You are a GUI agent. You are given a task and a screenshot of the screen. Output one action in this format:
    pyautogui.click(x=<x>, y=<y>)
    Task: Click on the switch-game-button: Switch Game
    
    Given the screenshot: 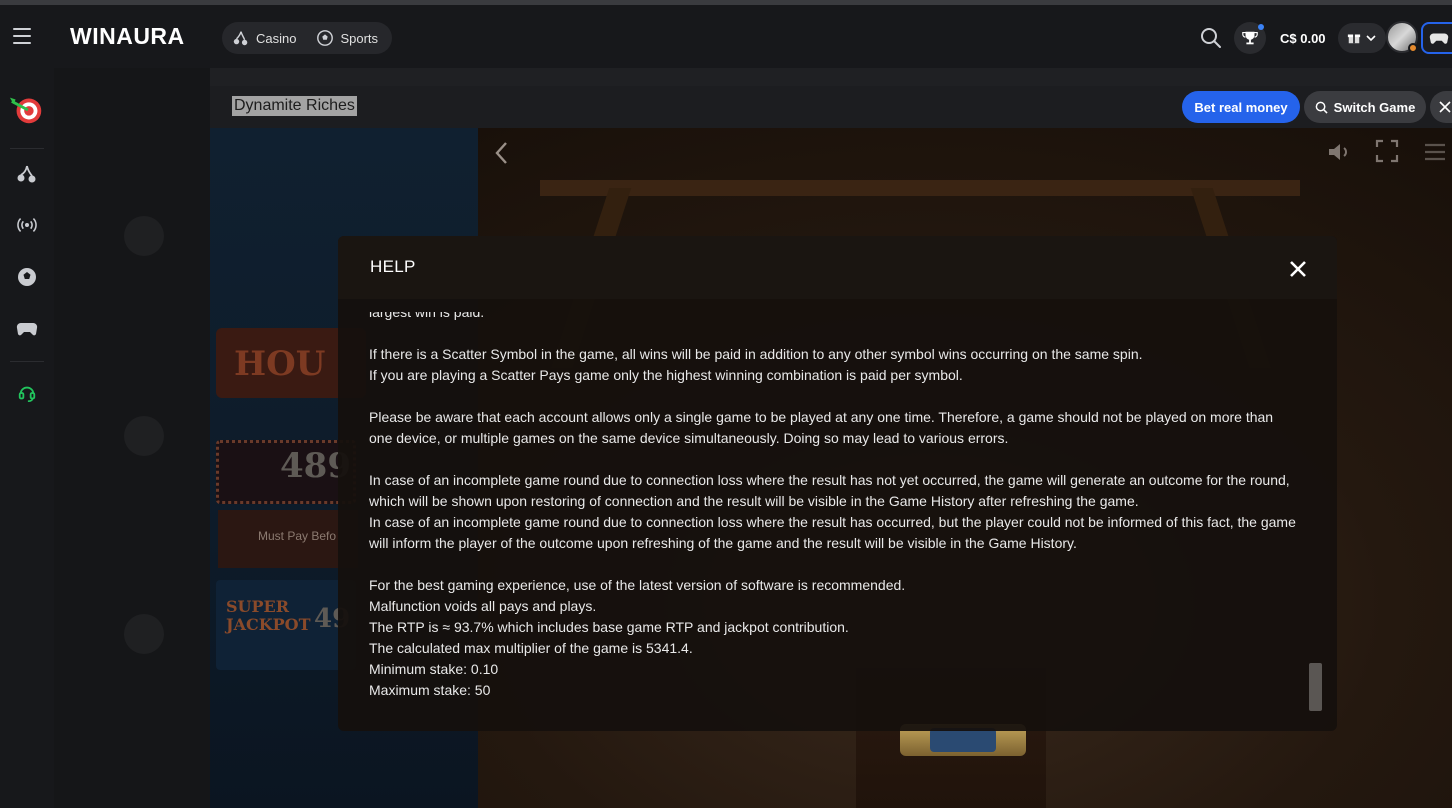 What is the action you would take?
    pyautogui.click(x=1365, y=107)
    